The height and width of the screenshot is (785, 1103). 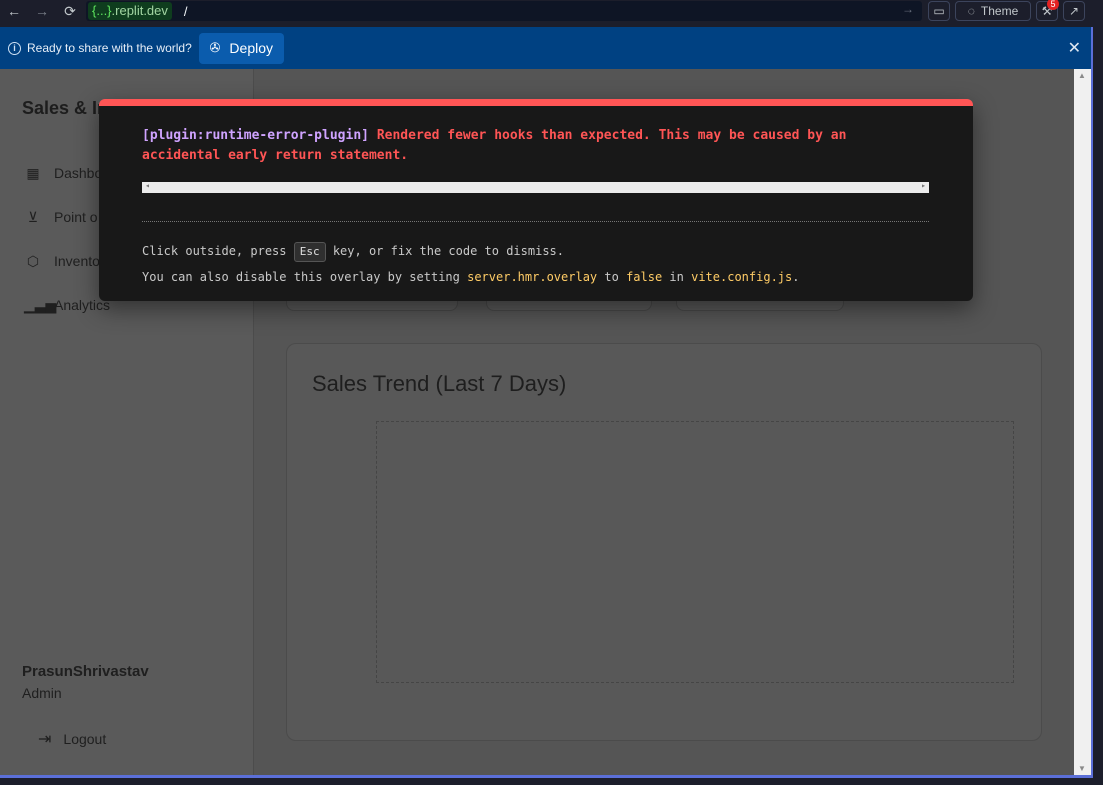 I want to click on tip-text: ., so click(x=796, y=277).